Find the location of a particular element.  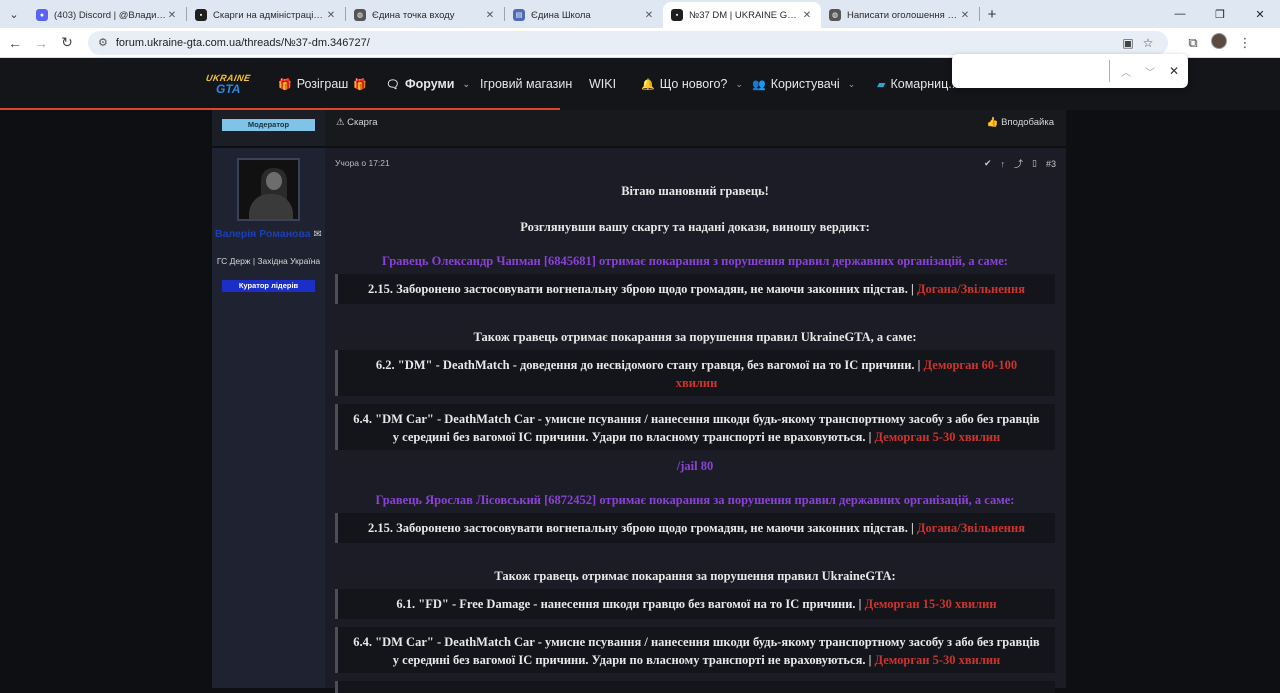

new-tab-button: + is located at coordinates (992, 14).